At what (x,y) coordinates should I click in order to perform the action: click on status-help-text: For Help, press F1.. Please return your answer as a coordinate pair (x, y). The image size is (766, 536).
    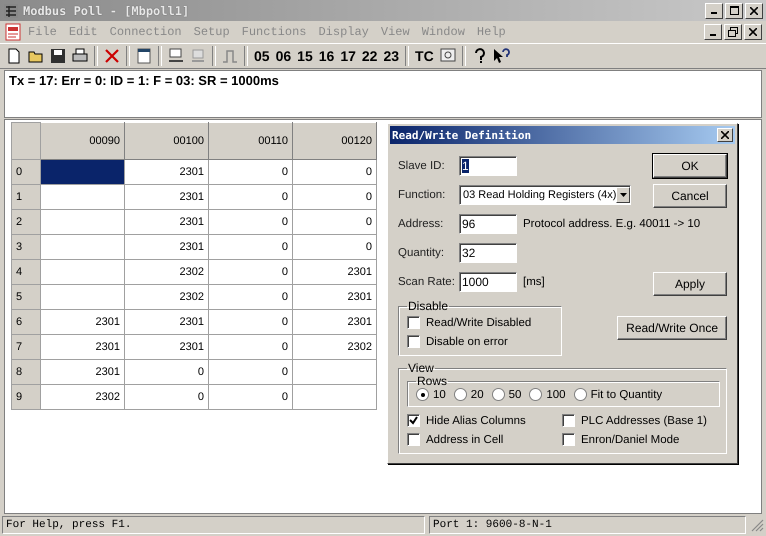
    Looking at the image, I should click on (213, 525).